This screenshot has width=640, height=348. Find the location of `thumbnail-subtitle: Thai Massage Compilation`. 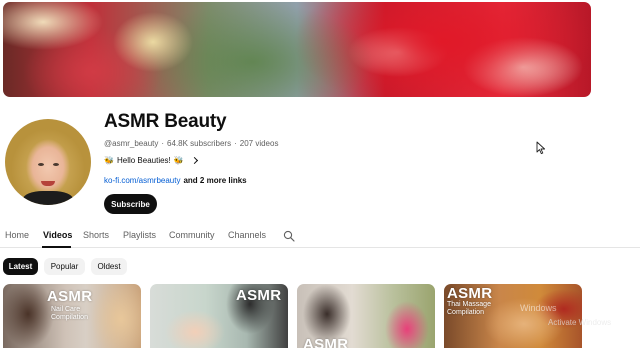

thumbnail-subtitle: Thai Massage Compilation is located at coordinates (469, 308).